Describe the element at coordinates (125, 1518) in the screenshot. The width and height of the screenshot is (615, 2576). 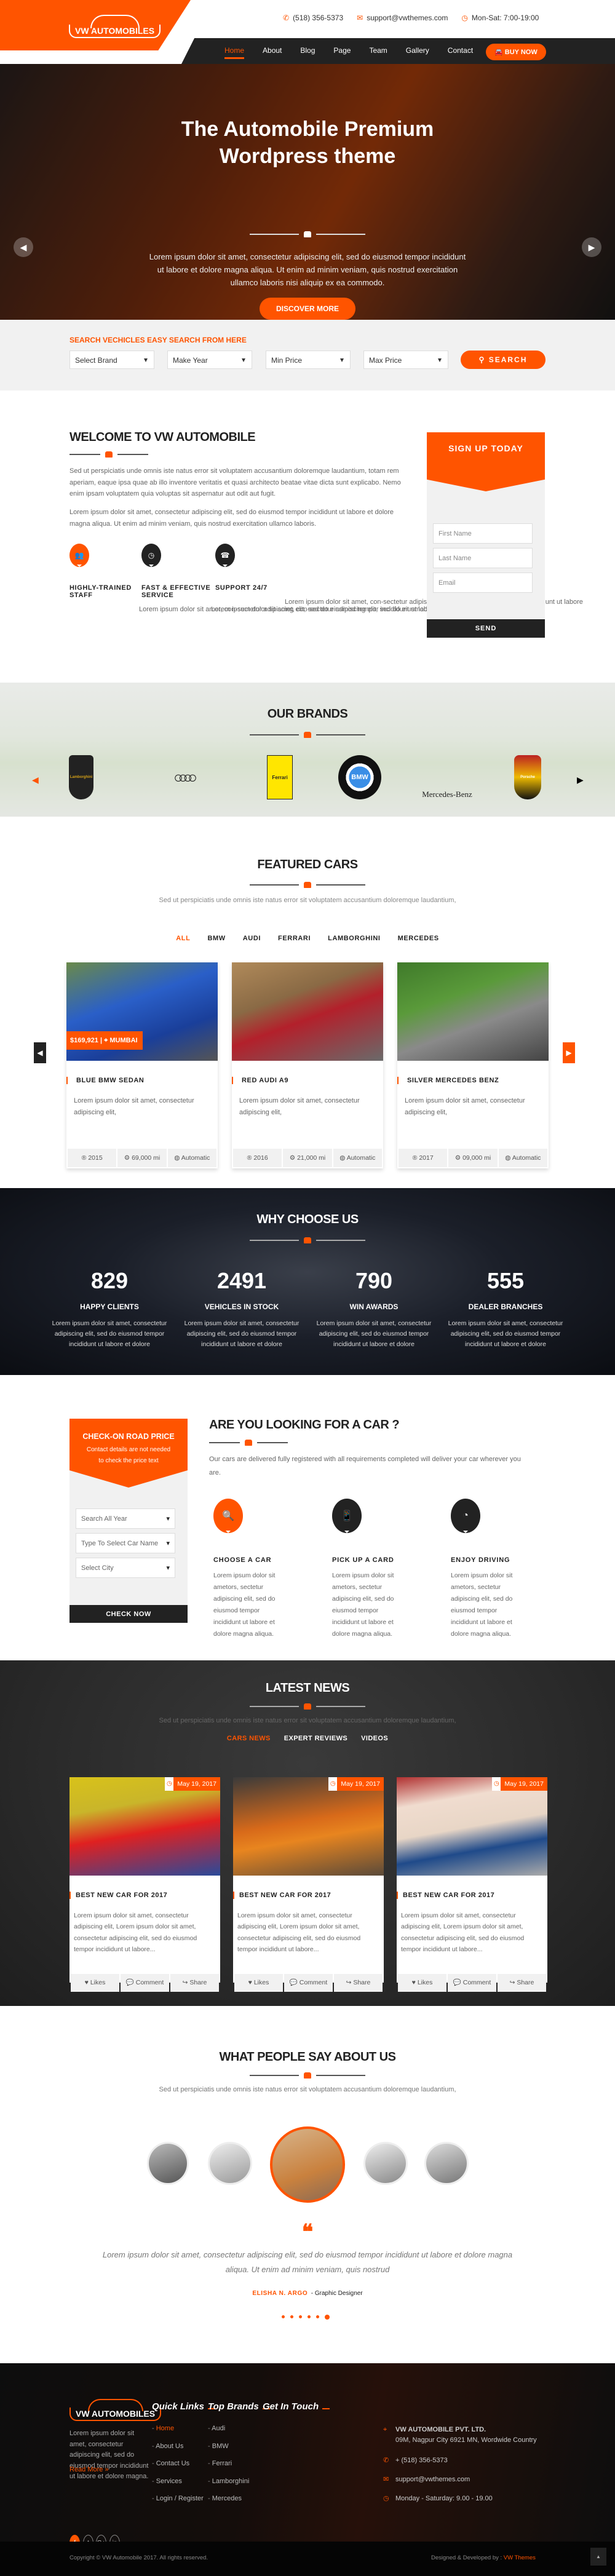
I see `select-year: Search All Year` at that location.